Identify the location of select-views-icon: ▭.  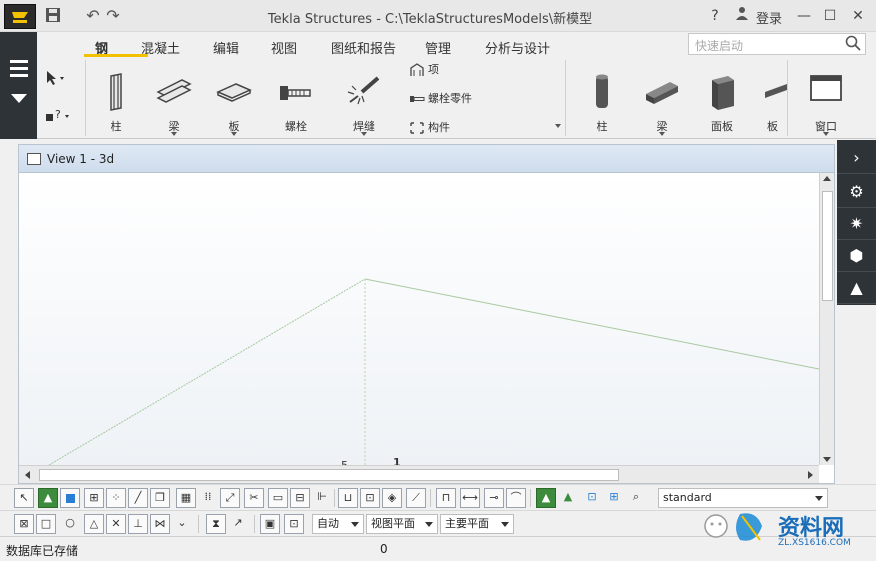
(278, 498).